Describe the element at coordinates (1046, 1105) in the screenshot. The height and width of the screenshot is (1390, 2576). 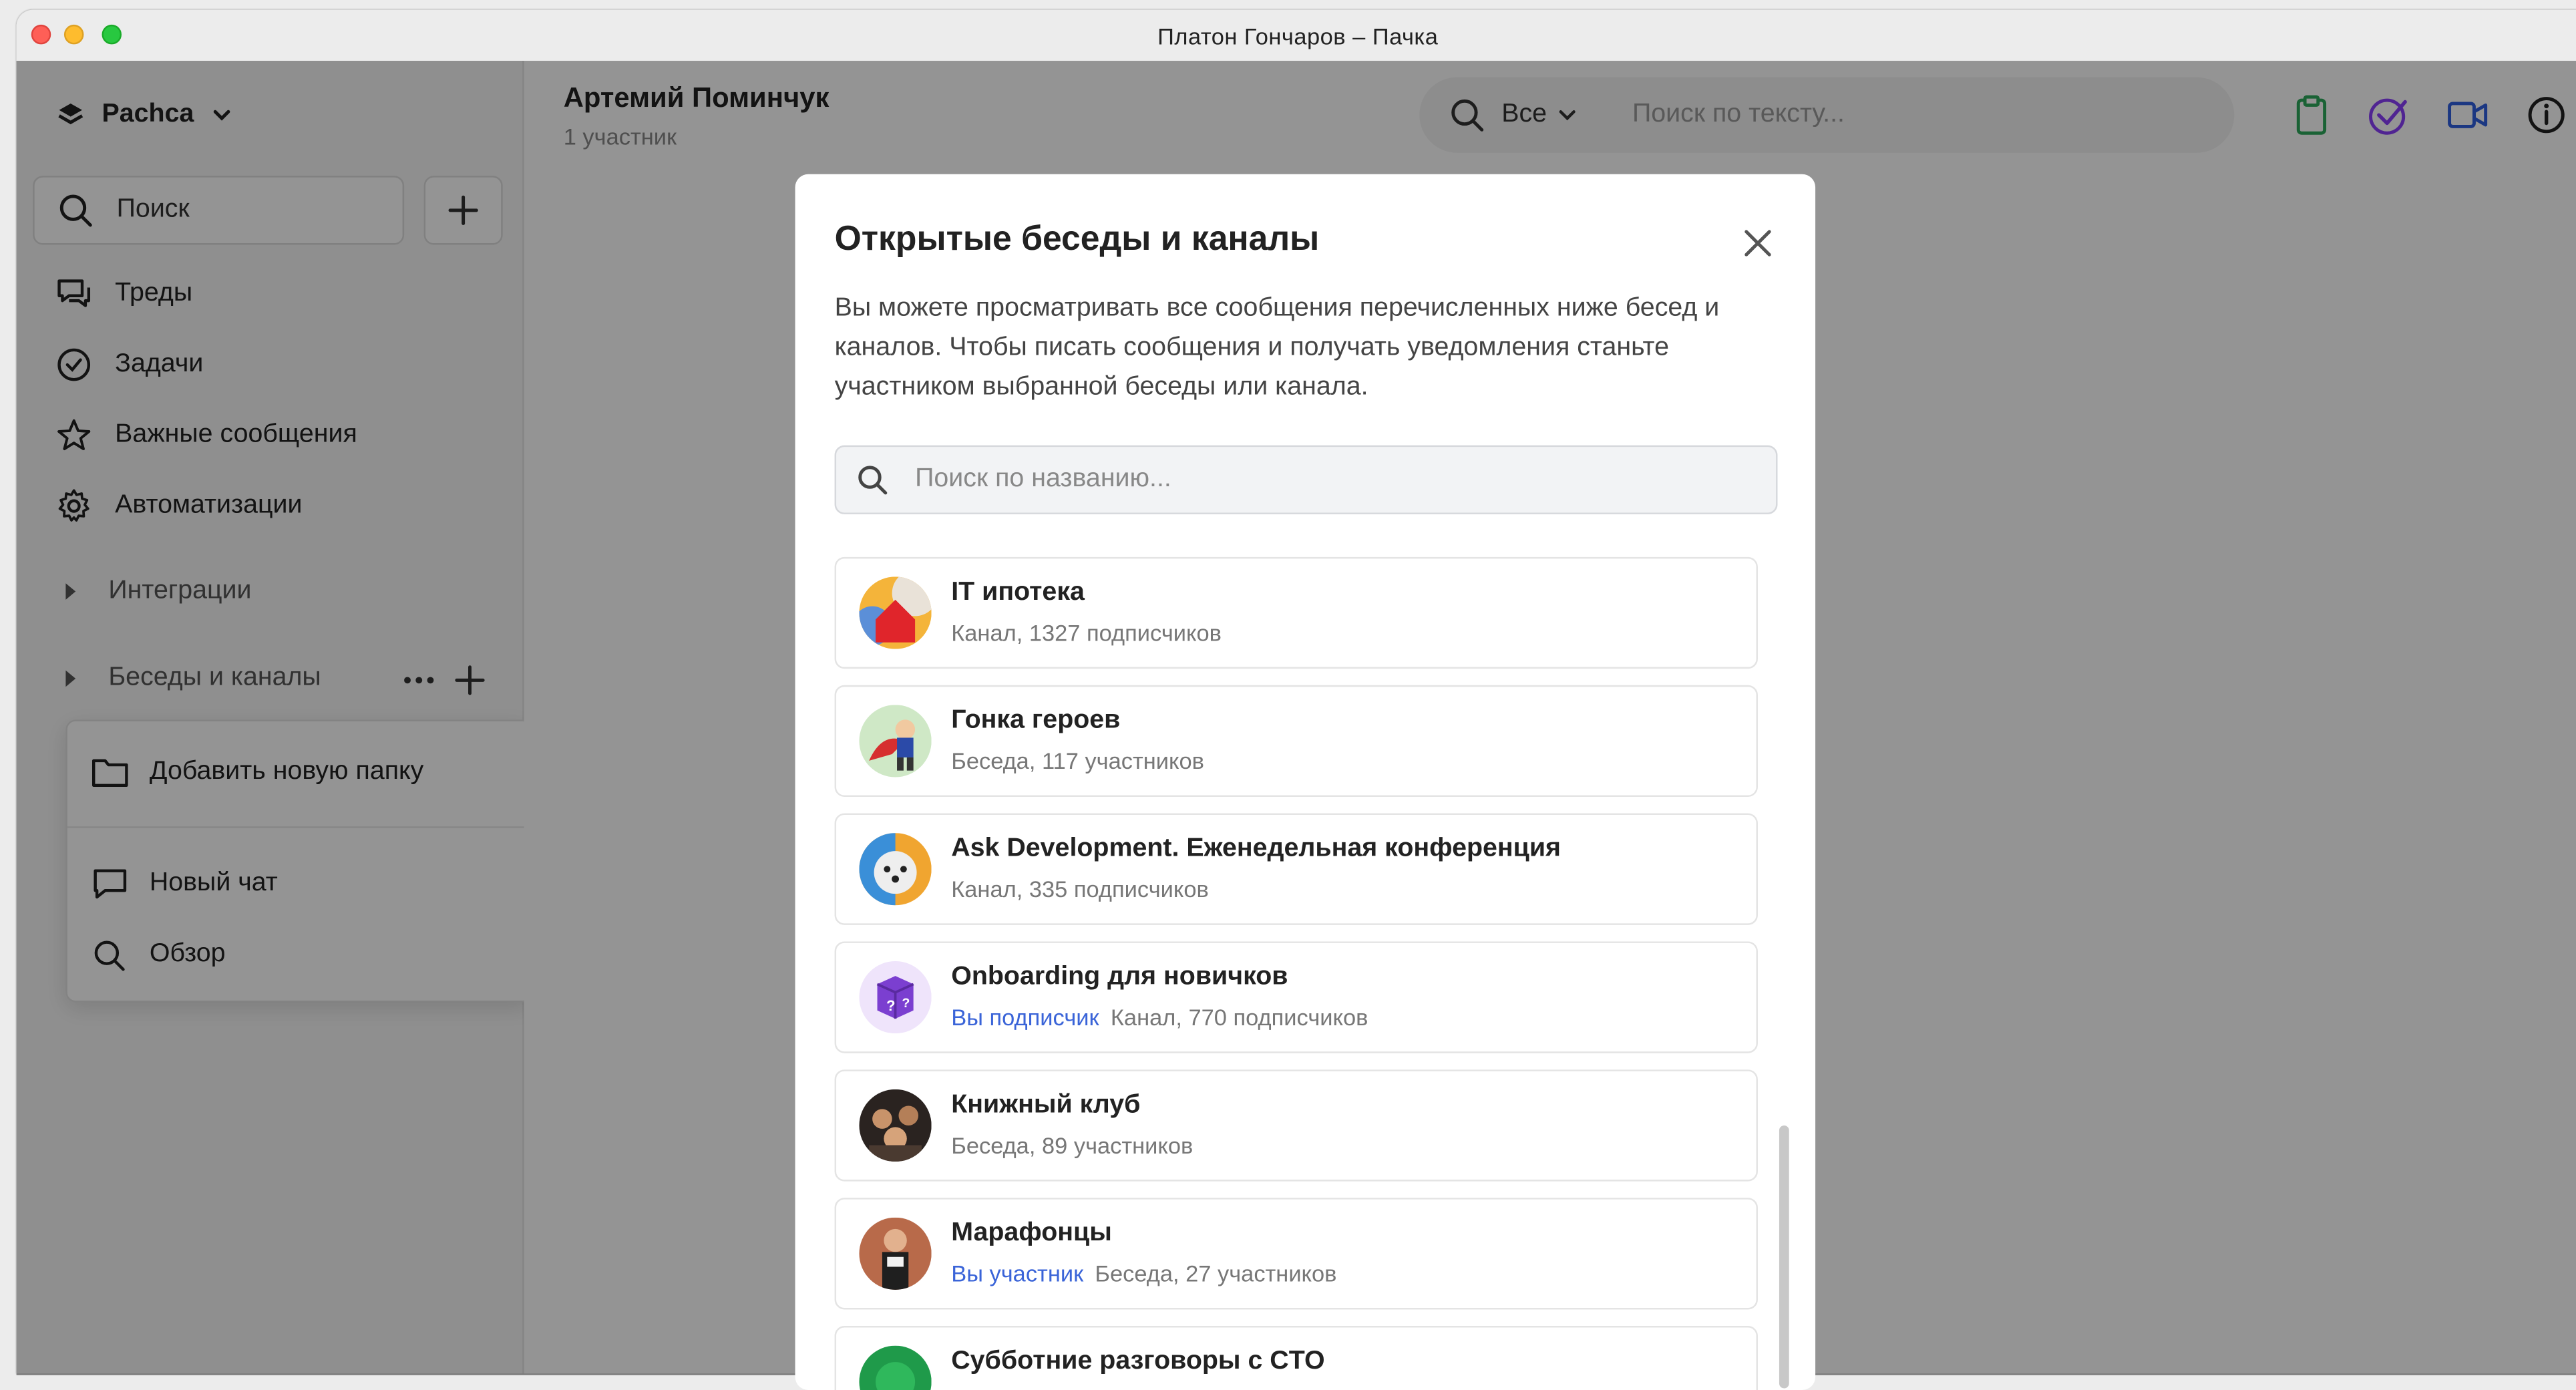
I see `item-name: Книжный клуб` at that location.